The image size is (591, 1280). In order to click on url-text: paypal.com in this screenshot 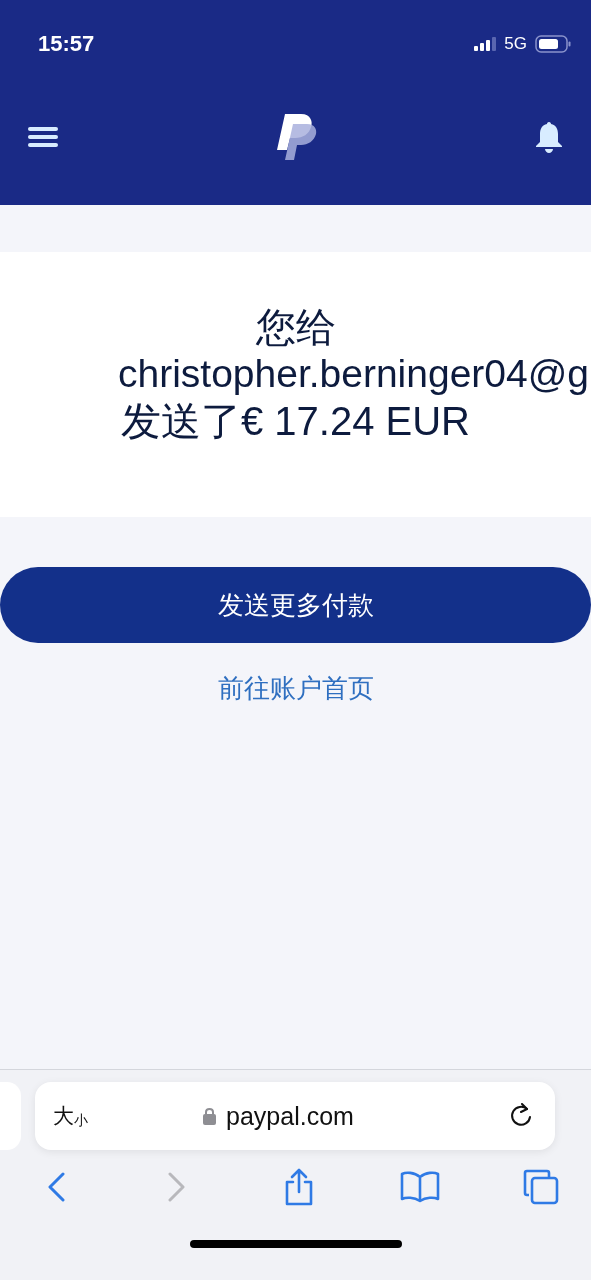, I will do `click(290, 1116)`.